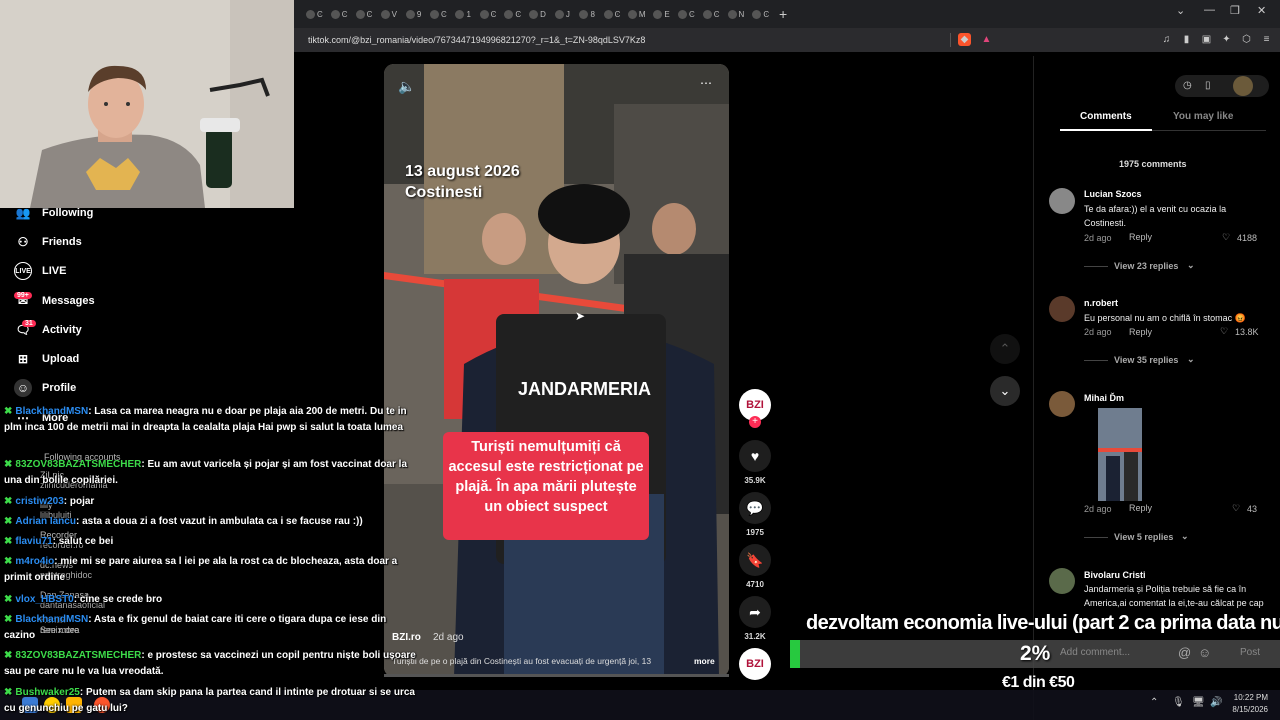 The width and height of the screenshot is (1280, 720). Describe the element at coordinates (1143, 537) in the screenshot. I see `view-replies-button: View 5 replies` at that location.